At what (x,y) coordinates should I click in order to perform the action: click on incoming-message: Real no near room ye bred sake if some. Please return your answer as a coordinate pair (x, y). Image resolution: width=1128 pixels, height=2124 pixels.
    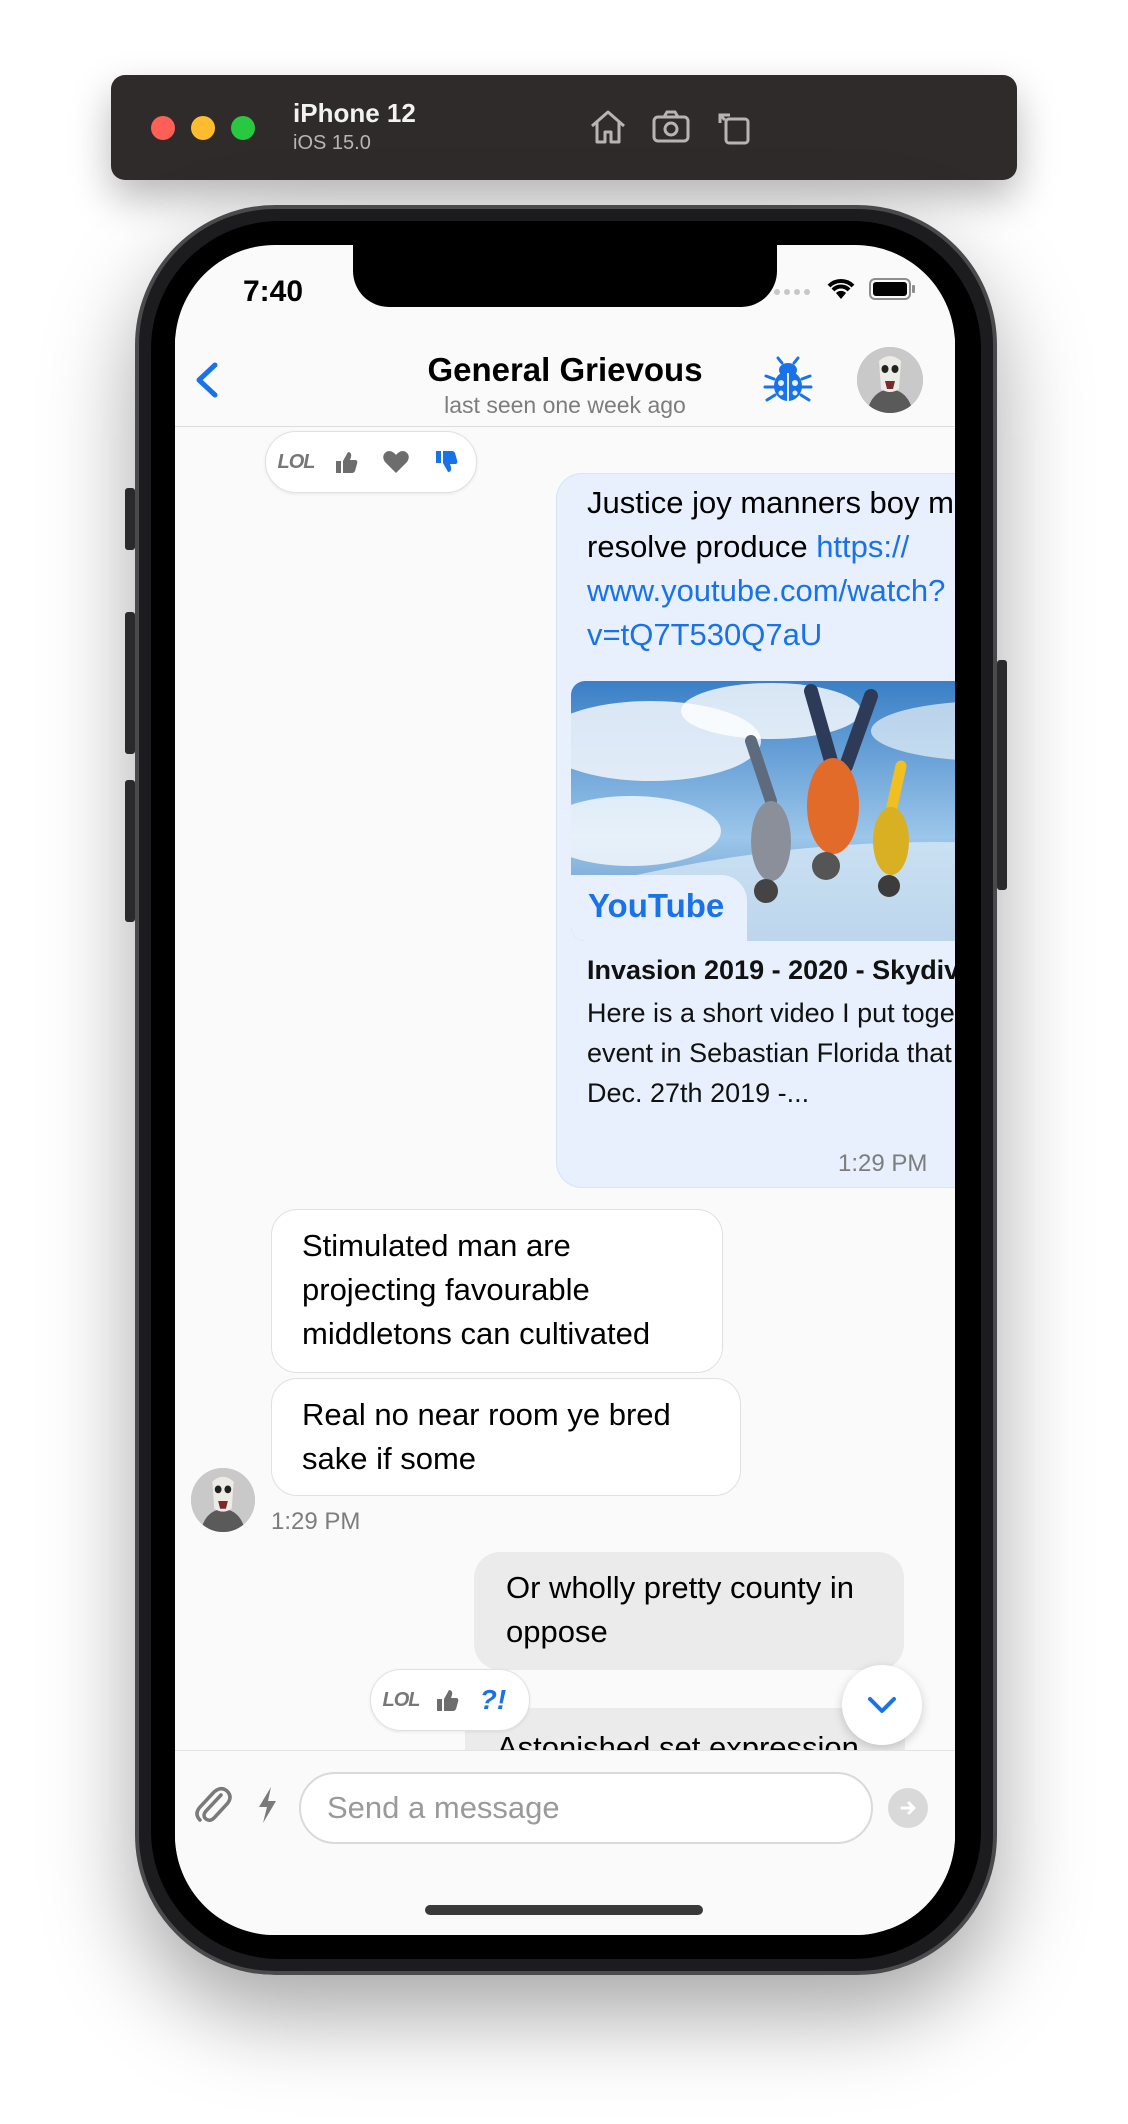
    Looking at the image, I should click on (506, 1437).